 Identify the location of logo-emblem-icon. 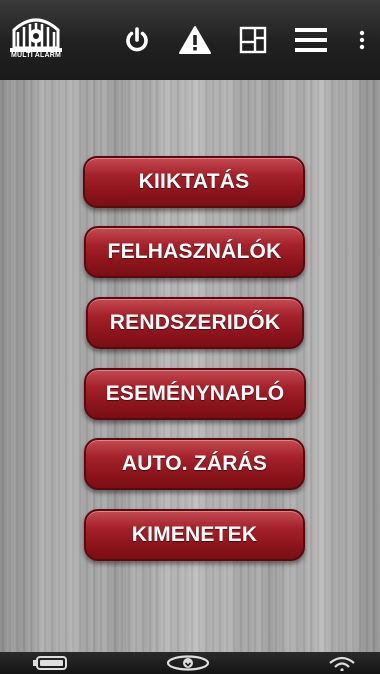
(36, 35).